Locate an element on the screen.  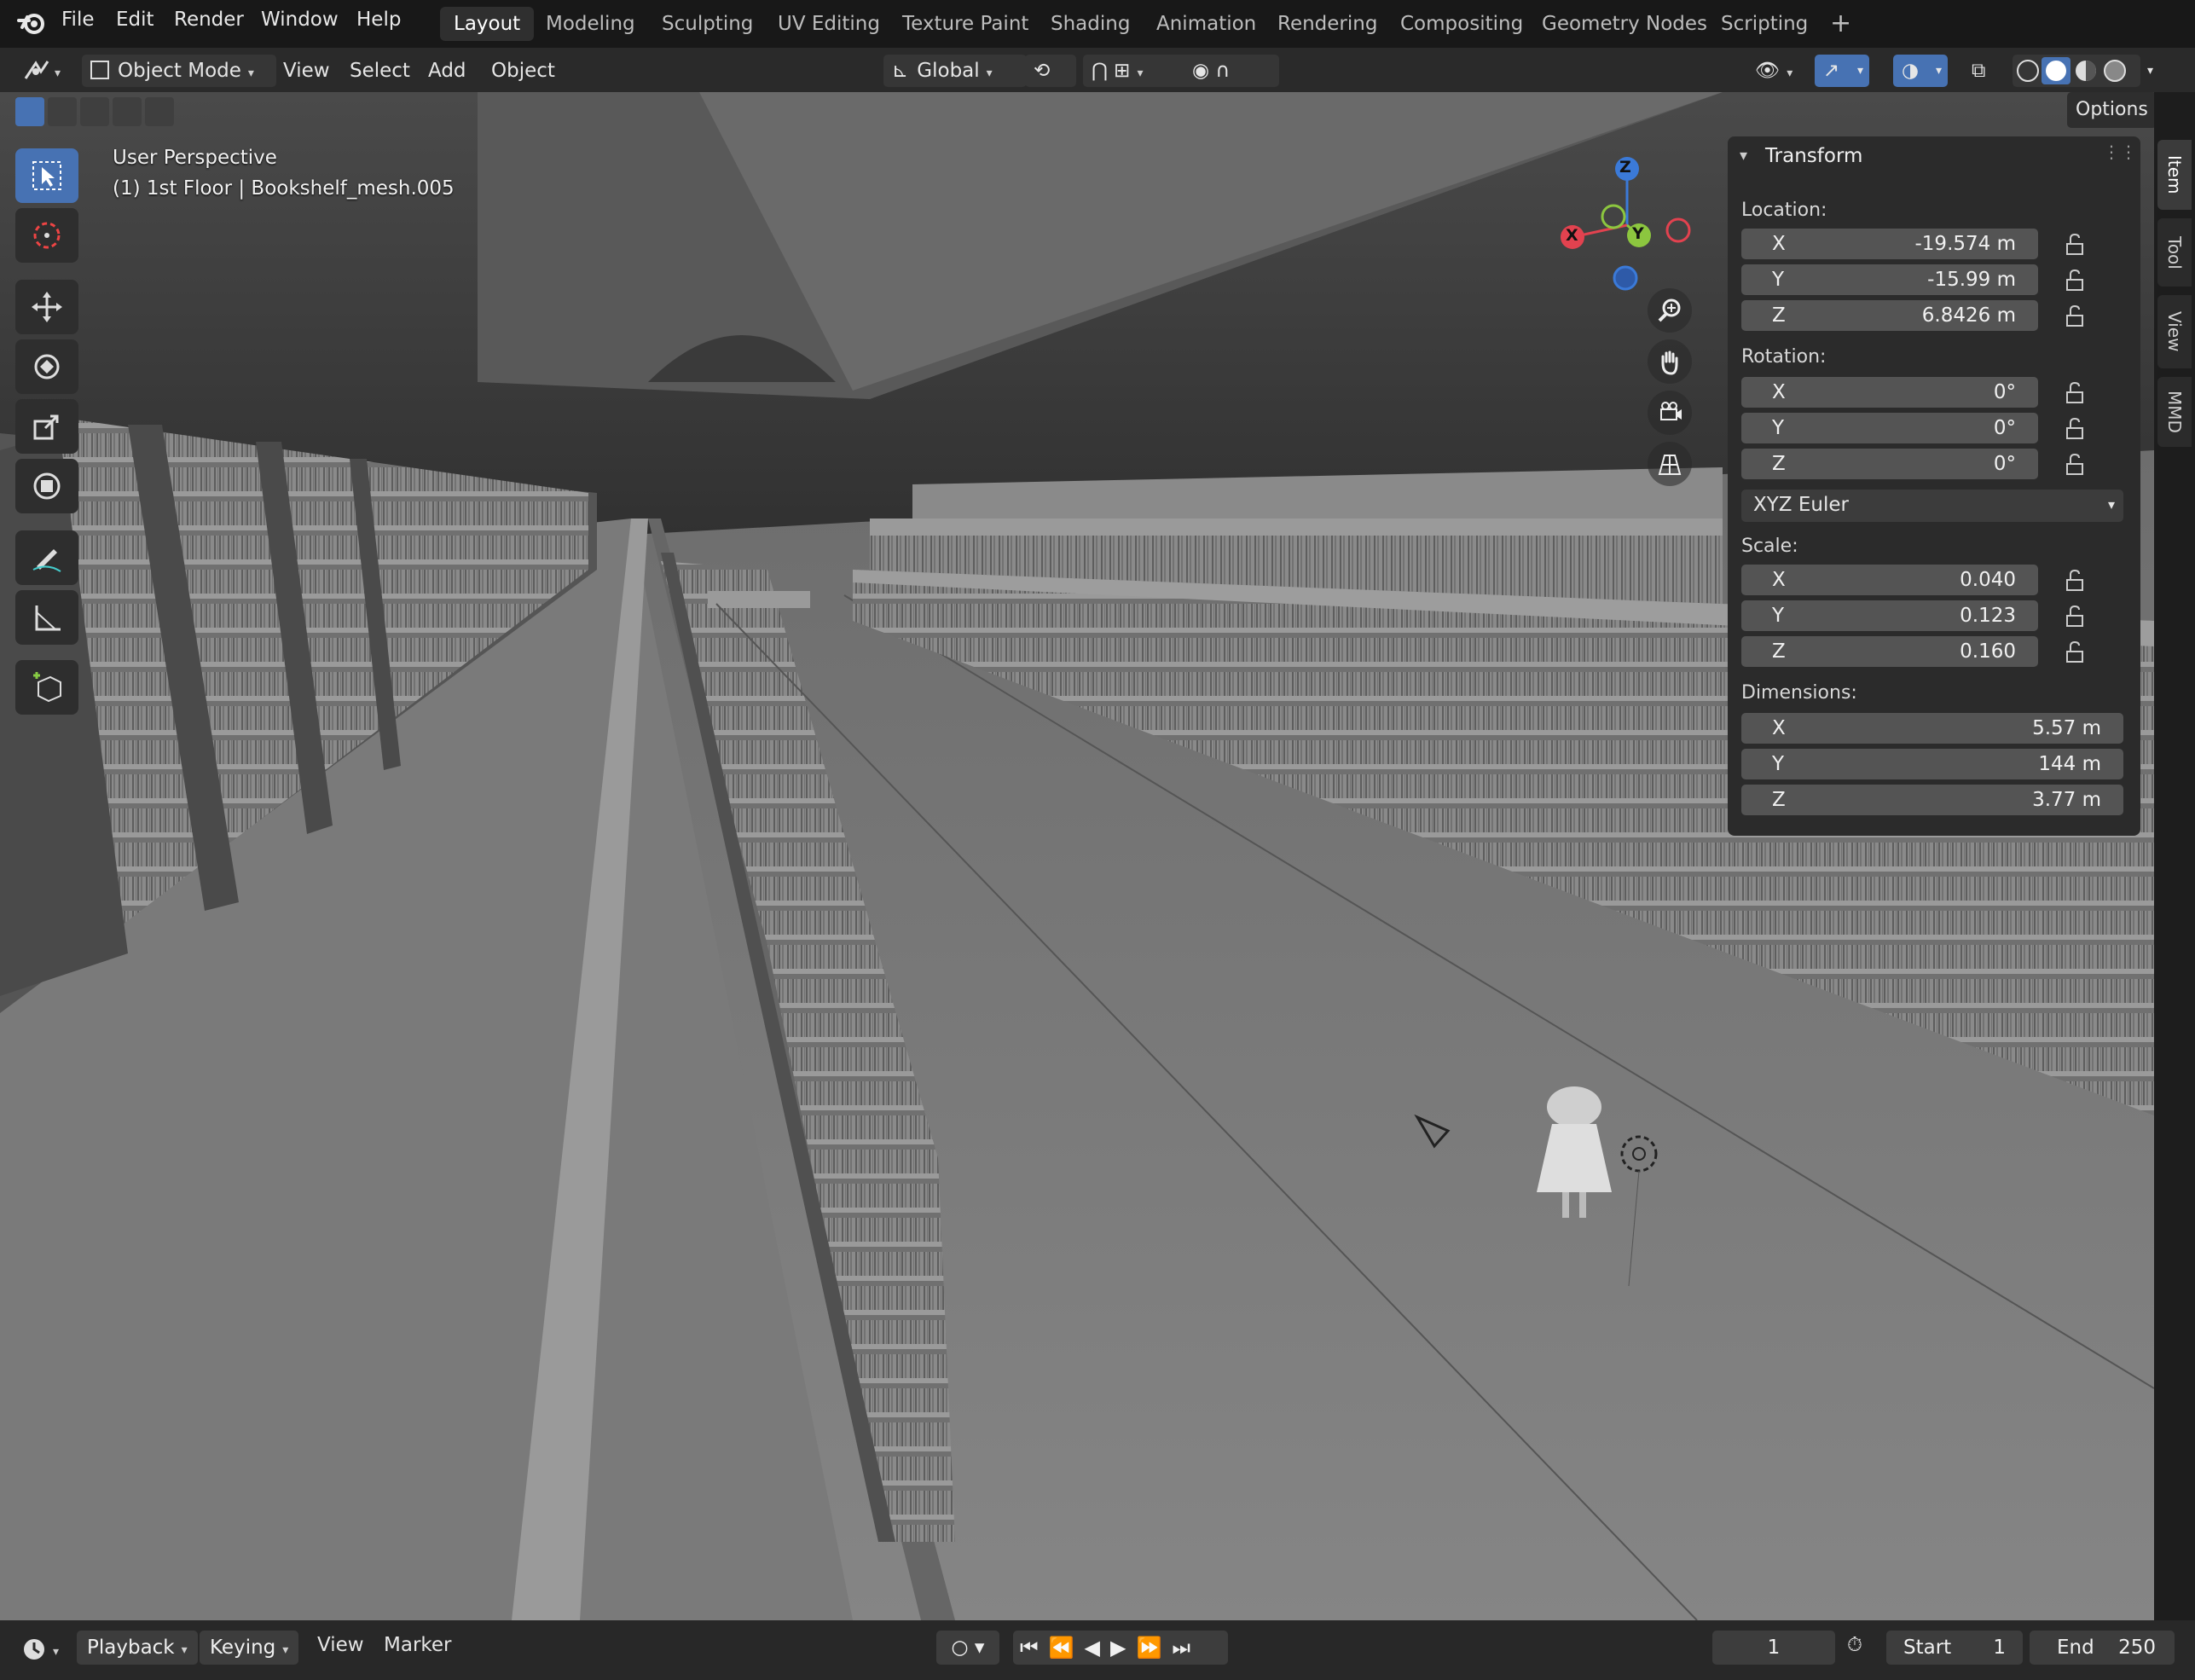
dimensions-z-field: Z 3.77 m is located at coordinates (1932, 800).